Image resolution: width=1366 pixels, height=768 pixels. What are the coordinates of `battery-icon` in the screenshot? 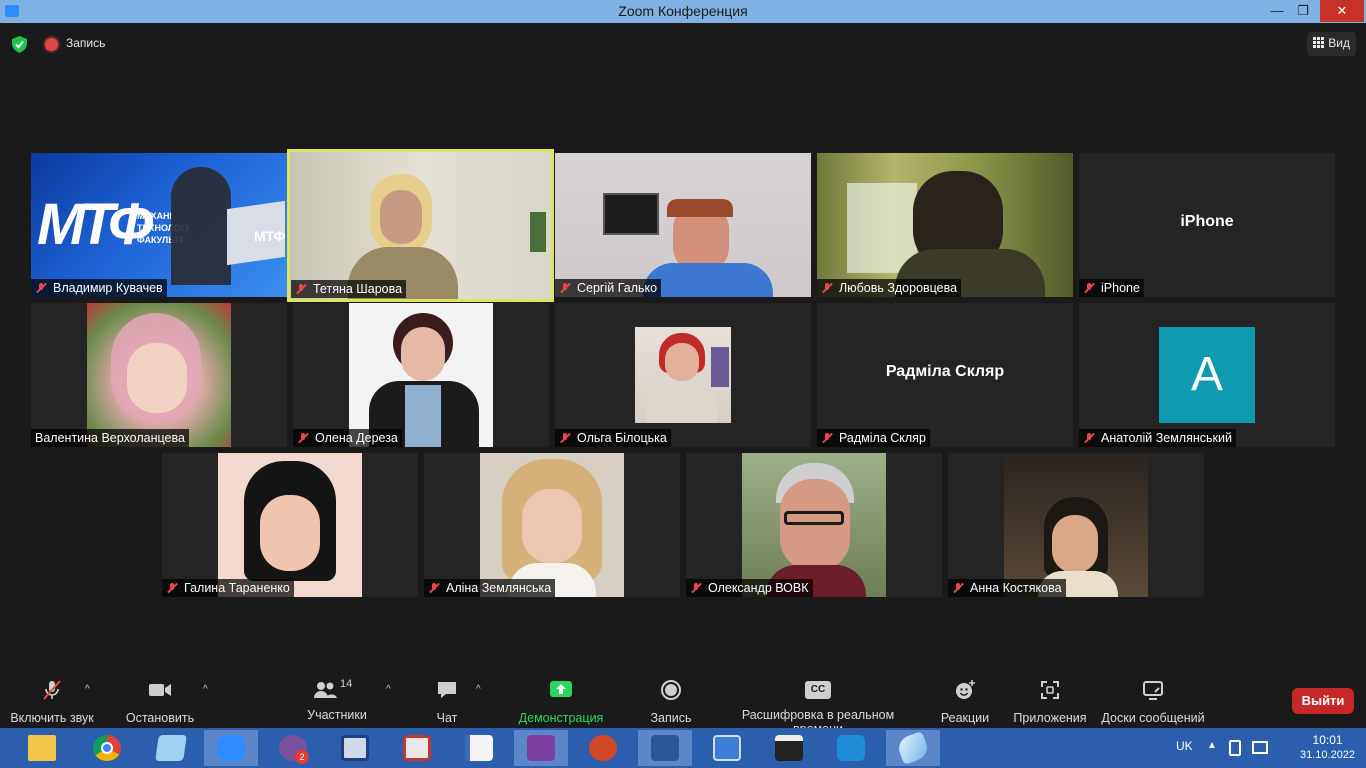 It's located at (1235, 748).